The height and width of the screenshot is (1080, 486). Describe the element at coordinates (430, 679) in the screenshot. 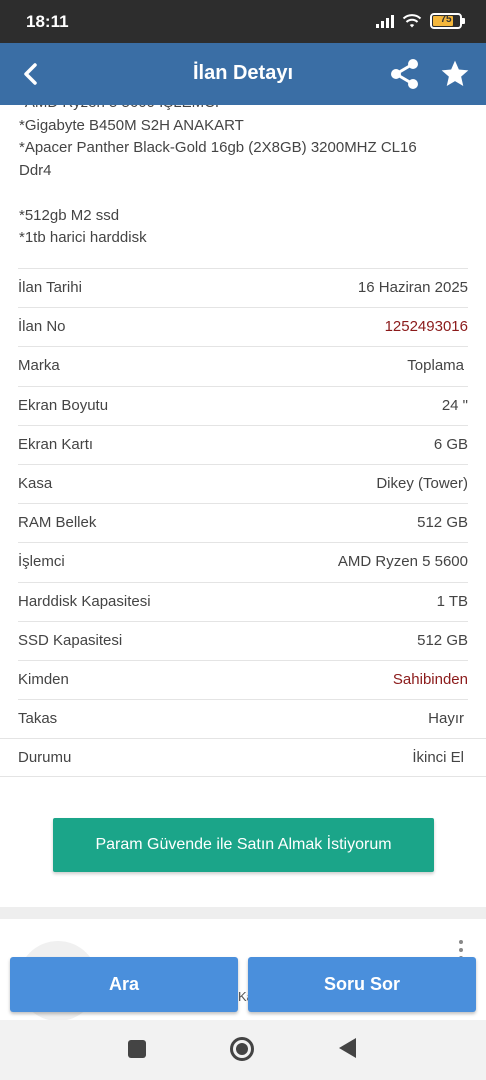

I see `seller-type: Sahibinden` at that location.